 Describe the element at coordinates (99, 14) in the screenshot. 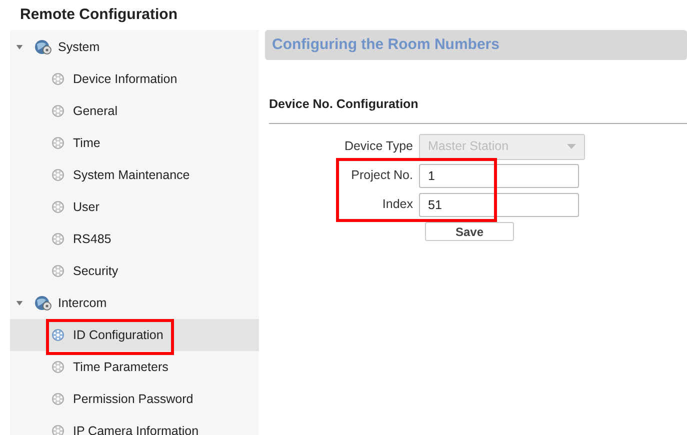

I see `page-title: Remote Configuration` at that location.